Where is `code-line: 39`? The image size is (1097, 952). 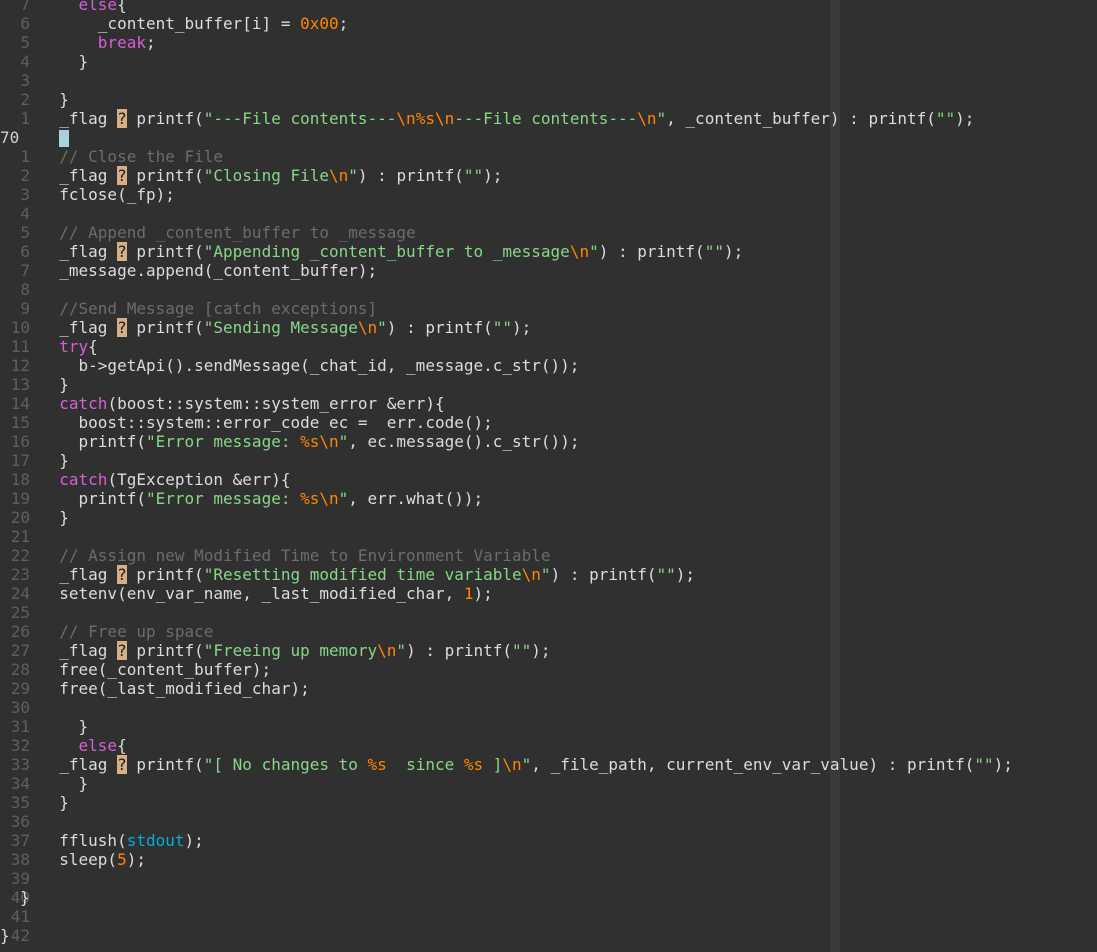
code-line: 39 is located at coordinates (548, 878).